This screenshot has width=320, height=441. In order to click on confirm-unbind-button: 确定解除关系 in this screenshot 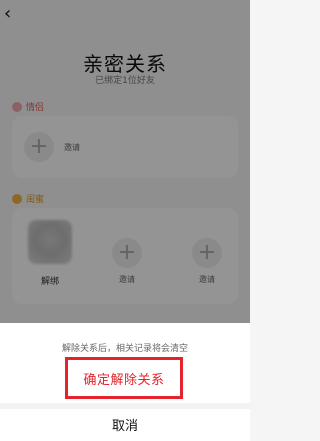, I will do `click(124, 378)`.